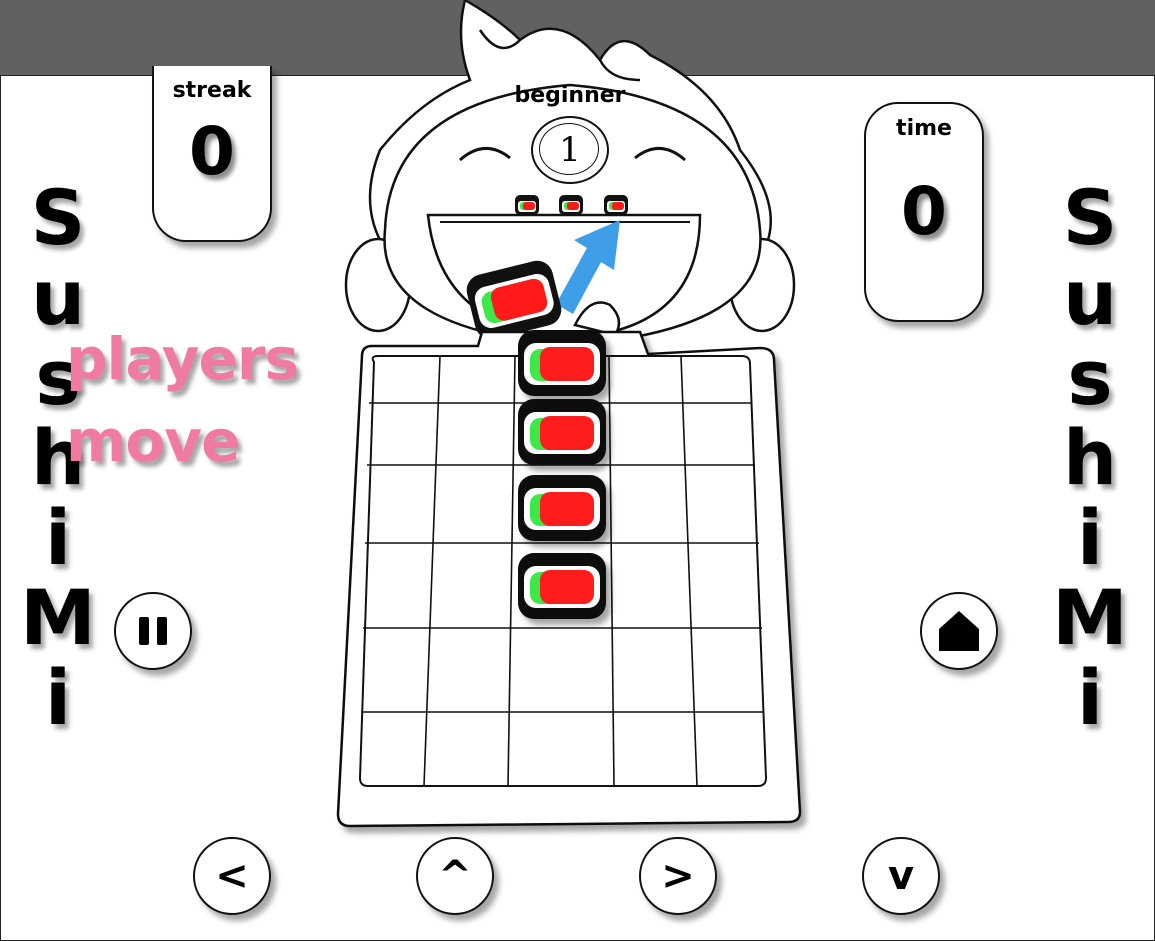  I want to click on move-down-button: v, so click(901, 876).